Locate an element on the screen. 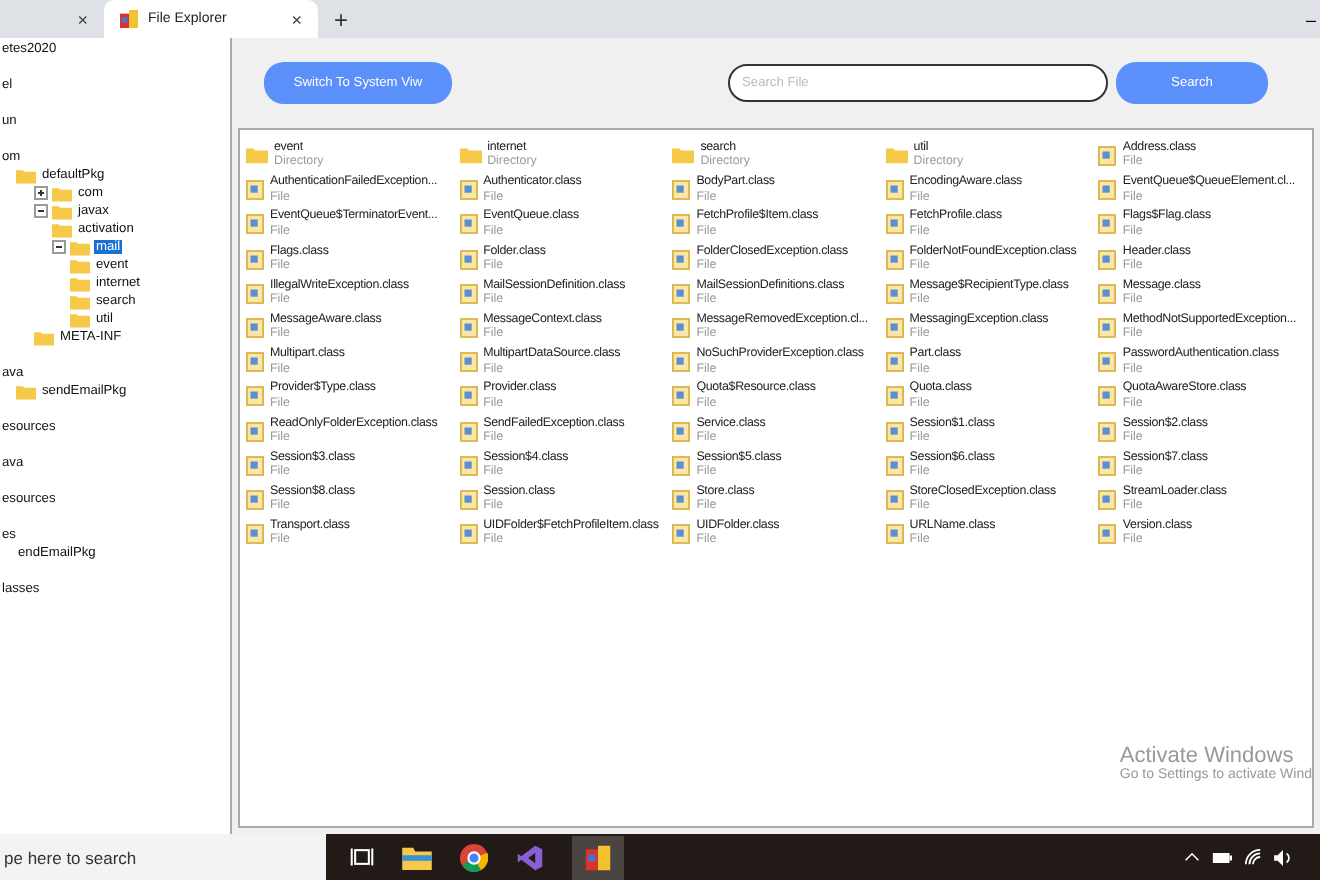 This screenshot has height=880, width=1320. battery-icon is located at coordinates (1222, 857).